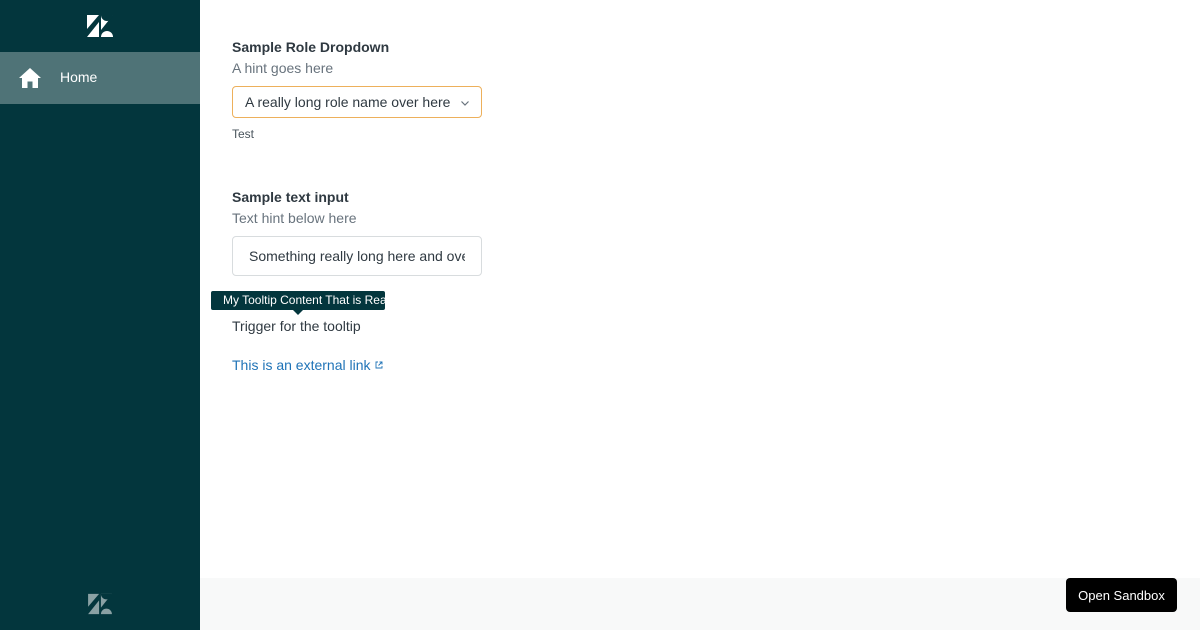  Describe the element at coordinates (243, 134) in the screenshot. I see `role-dropdown-message: Test` at that location.